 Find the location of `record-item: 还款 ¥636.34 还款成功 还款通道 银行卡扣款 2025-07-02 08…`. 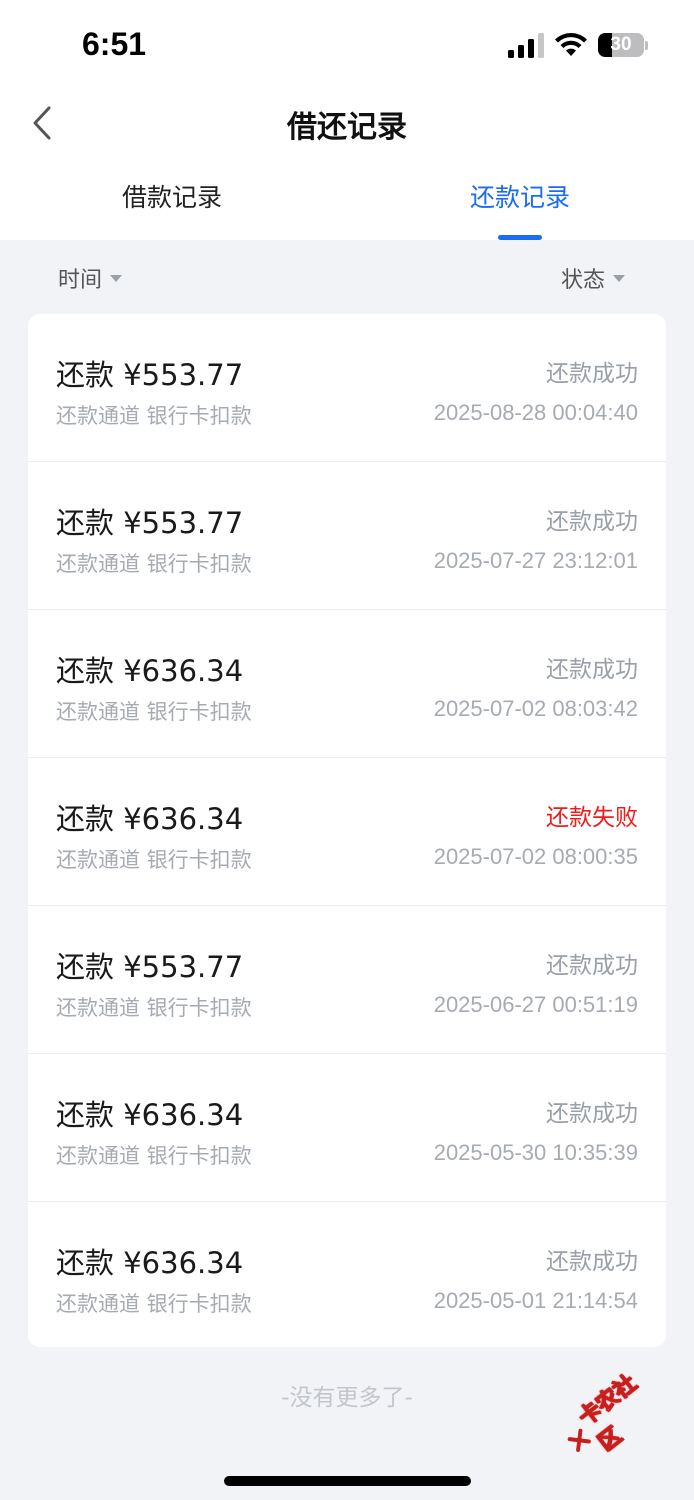

record-item: 还款 ¥636.34 还款成功 还款通道 银行卡扣款 2025-07-02 08… is located at coordinates (347, 684).